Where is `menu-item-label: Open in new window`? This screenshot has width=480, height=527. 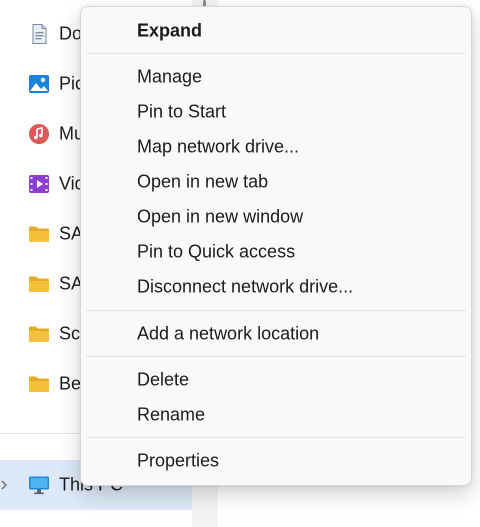
menu-item-label: Open in new window is located at coordinates (220, 216).